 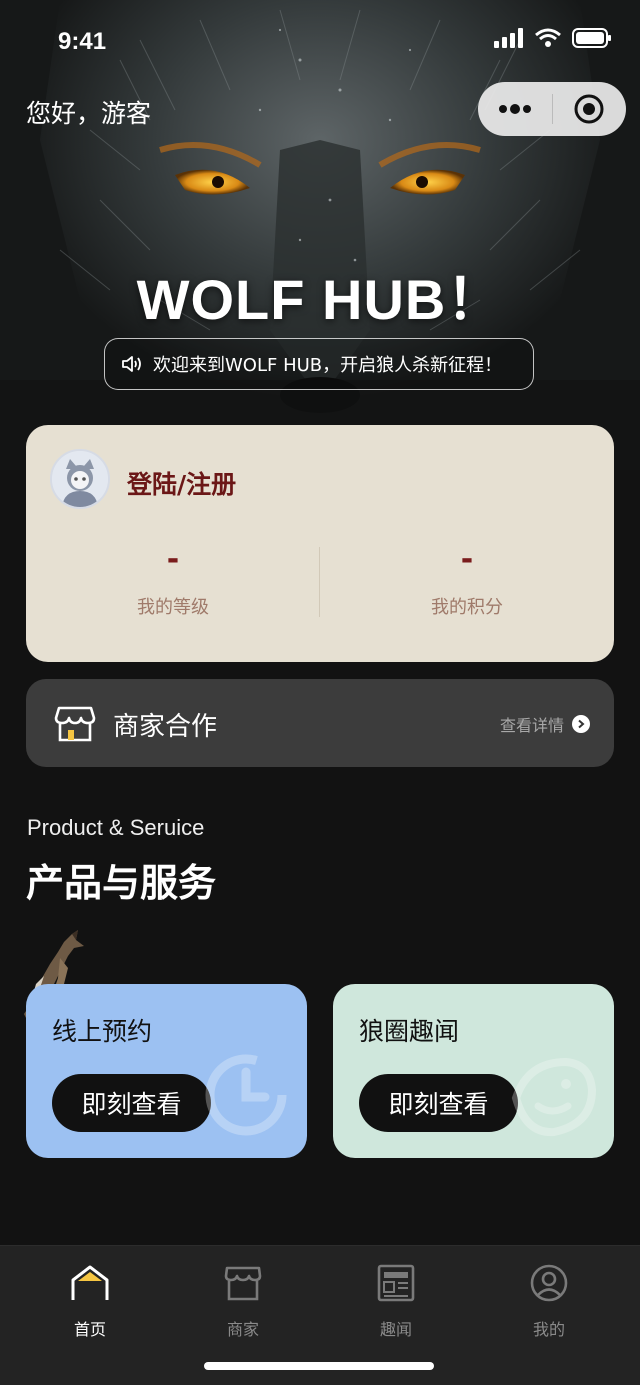 I want to click on more-dots-icon, so click(x=514, y=109).